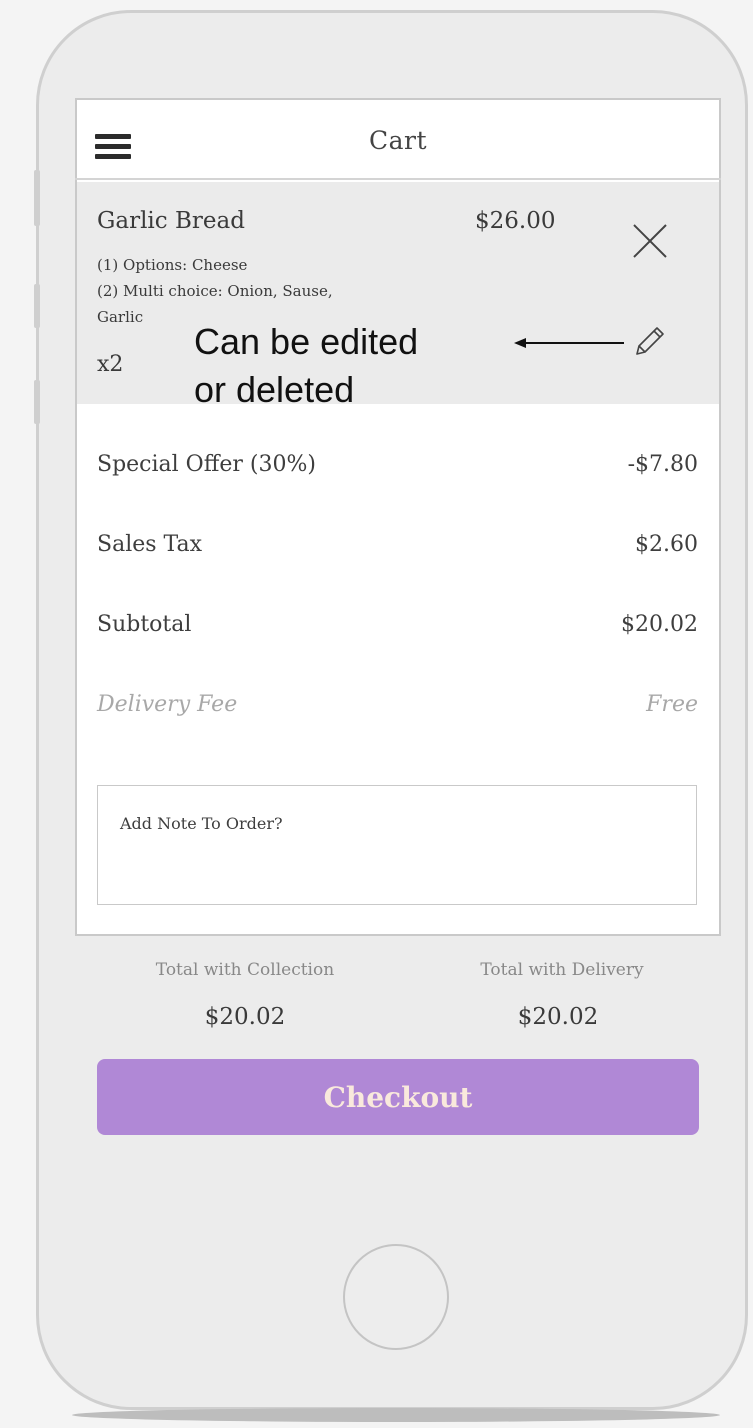 This screenshot has width=753, height=1428. Describe the element at coordinates (397, 845) in the screenshot. I see `order-note-input` at that location.